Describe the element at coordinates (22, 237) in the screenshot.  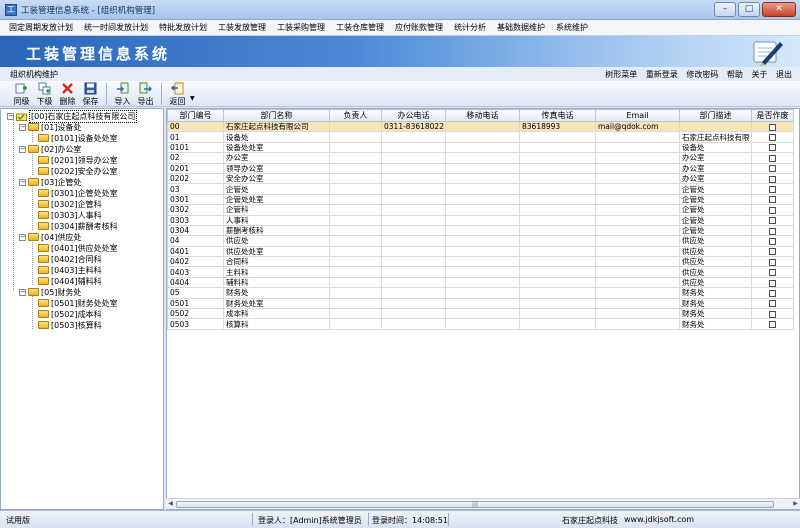
I see `collapse-toggle: −` at that location.